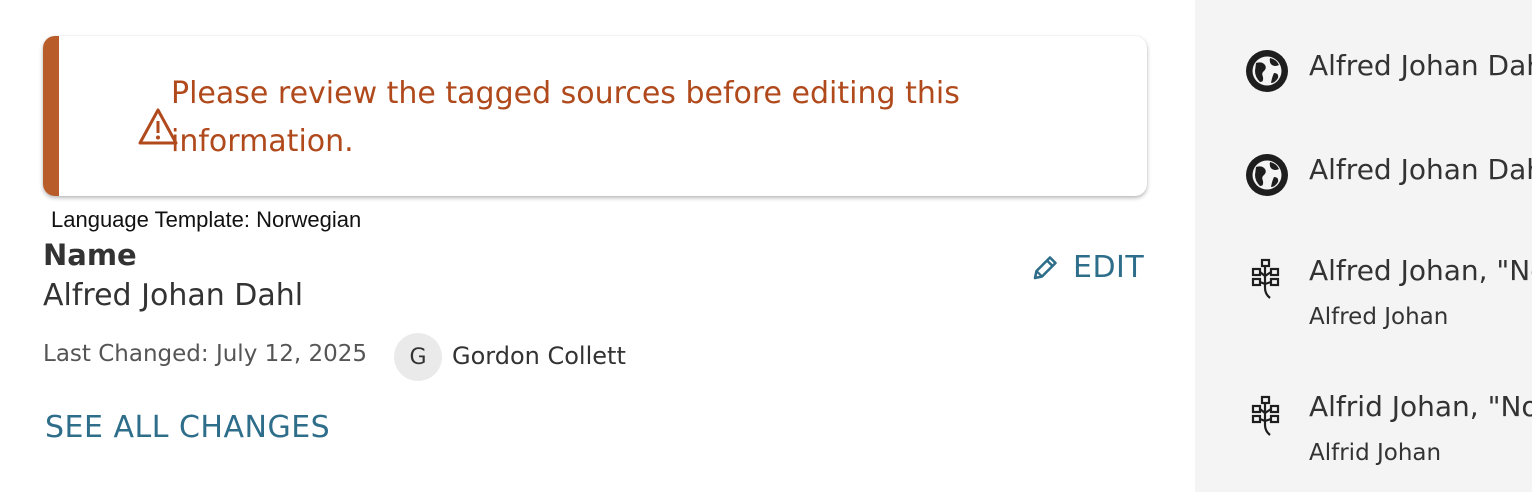 This screenshot has height=492, width=1532. I want to click on edit-label: EDIT, so click(1109, 267).